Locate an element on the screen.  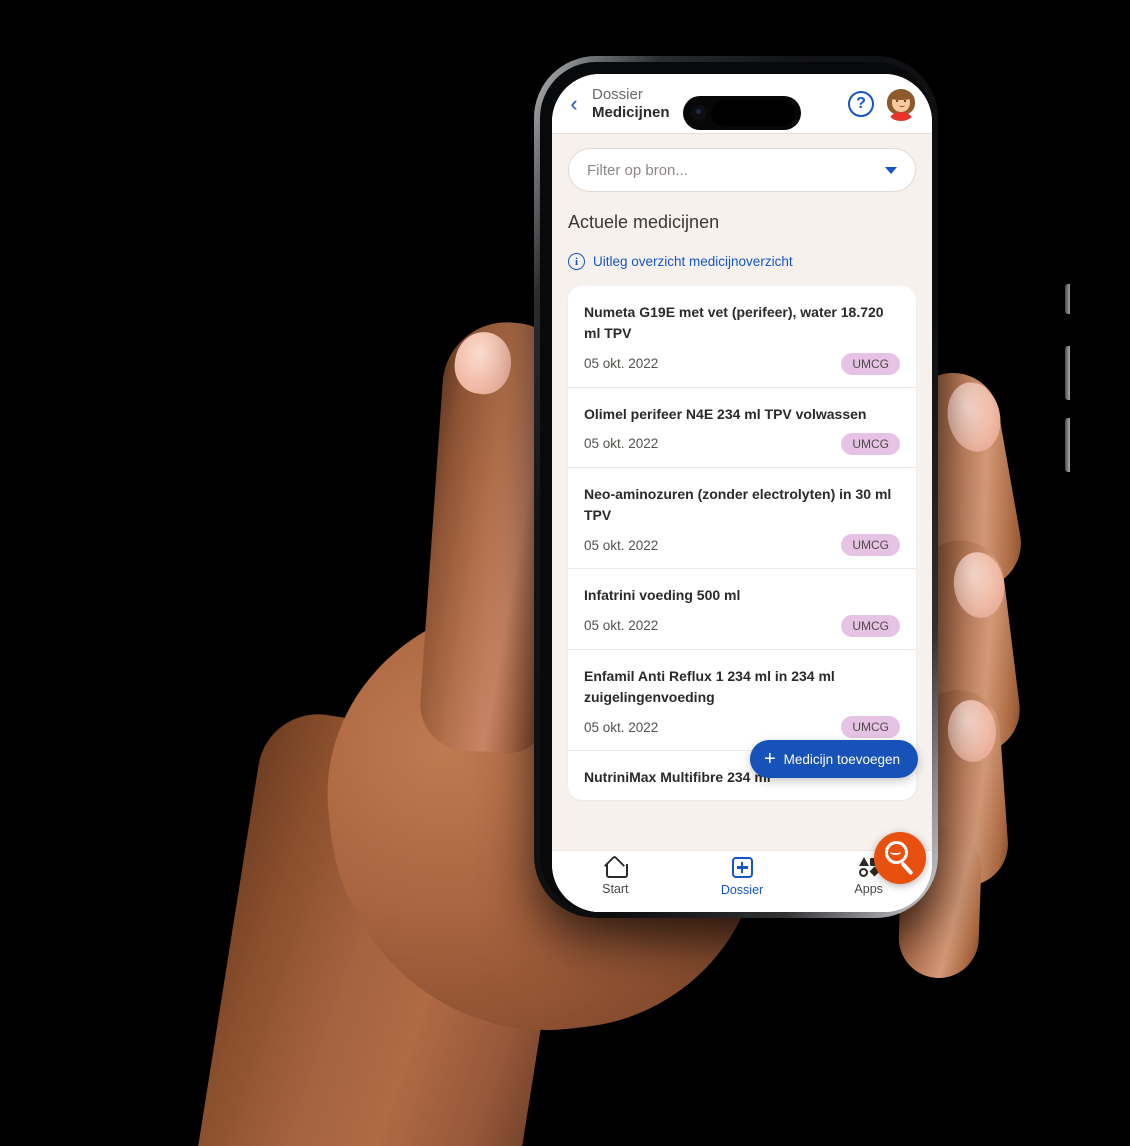
nav-label-dossier: Dossier is located at coordinates (742, 890).